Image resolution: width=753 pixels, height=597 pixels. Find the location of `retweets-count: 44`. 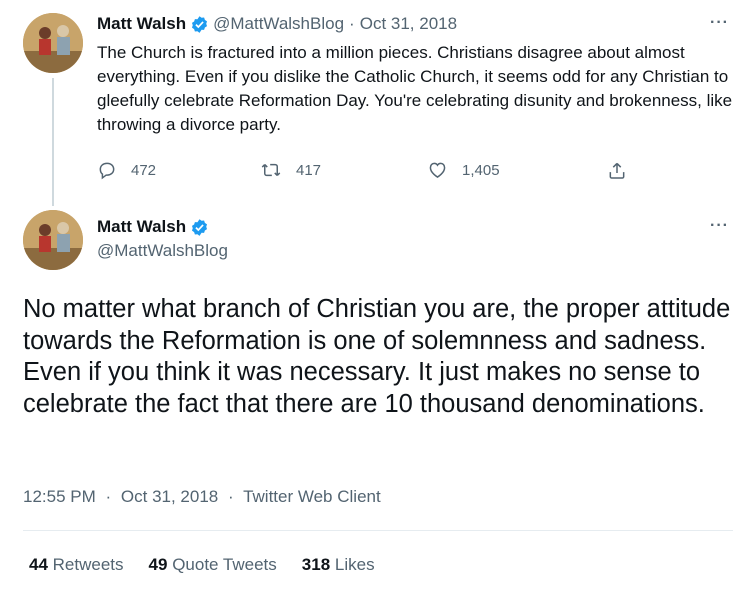

retweets-count: 44 is located at coordinates (38, 564).